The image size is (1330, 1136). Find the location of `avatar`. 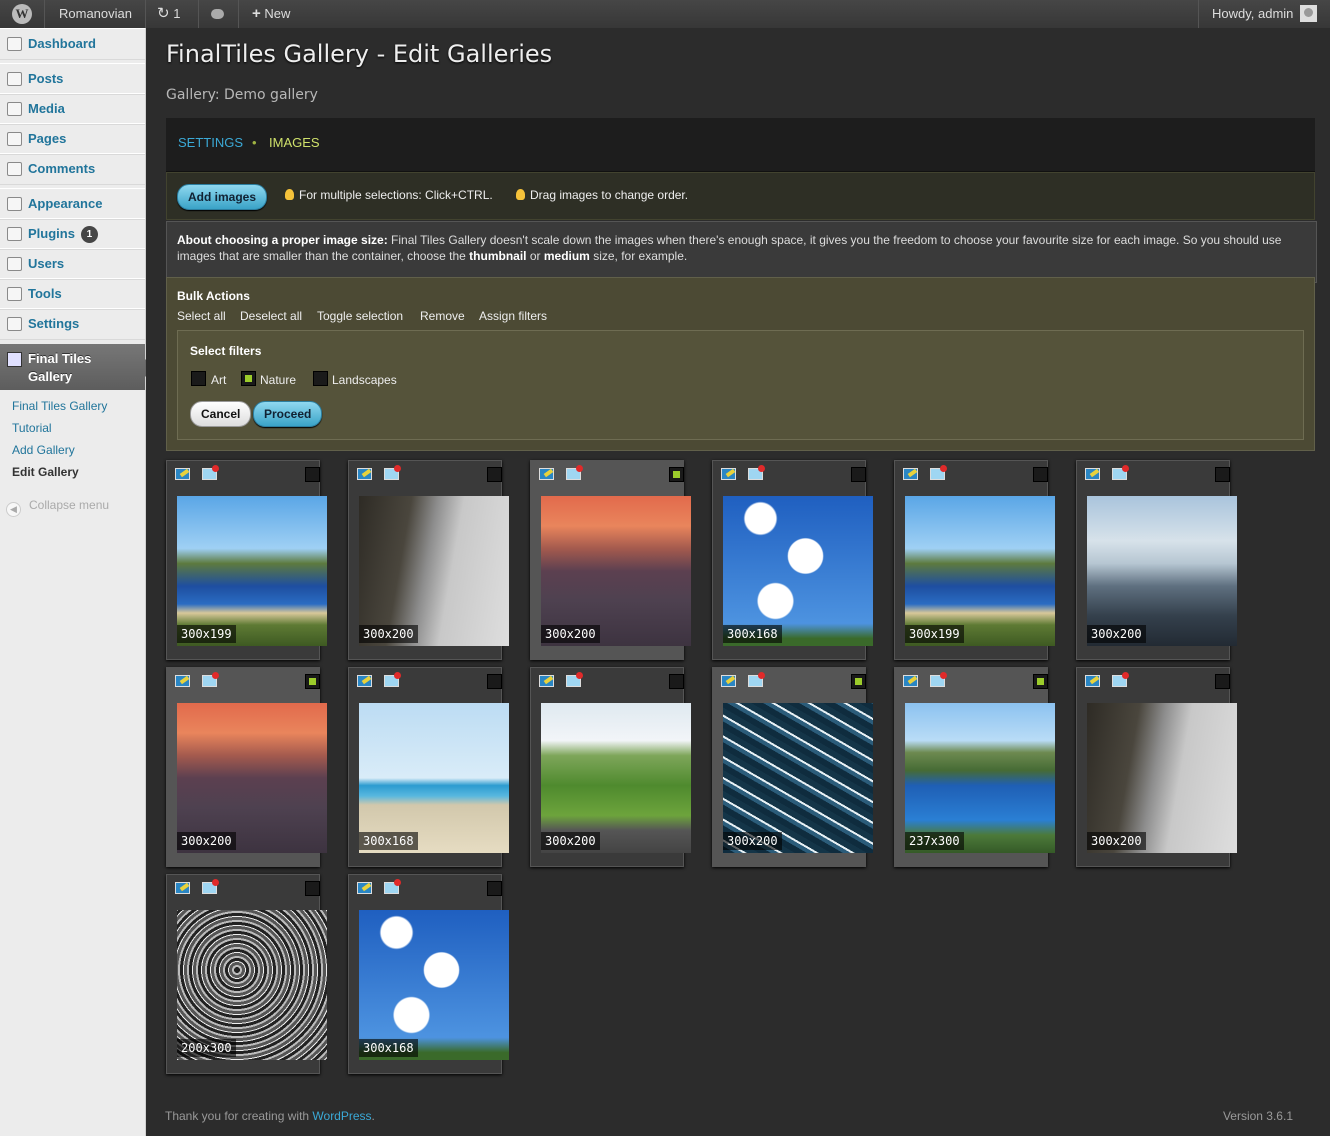

avatar is located at coordinates (1308, 13).